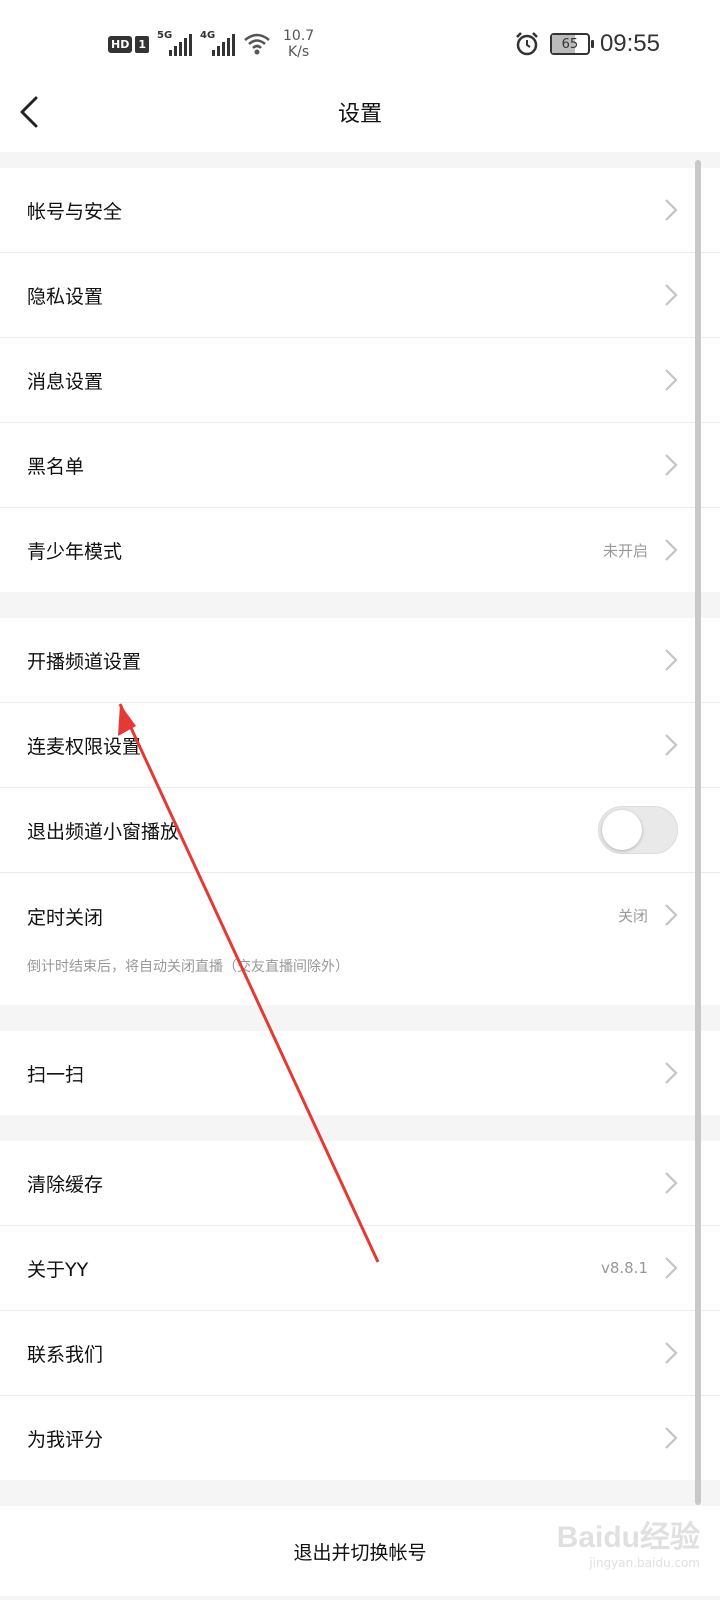  What do you see at coordinates (360, 1268) in the screenshot?
I see `row-about: 关于YY v8.8.1` at bounding box center [360, 1268].